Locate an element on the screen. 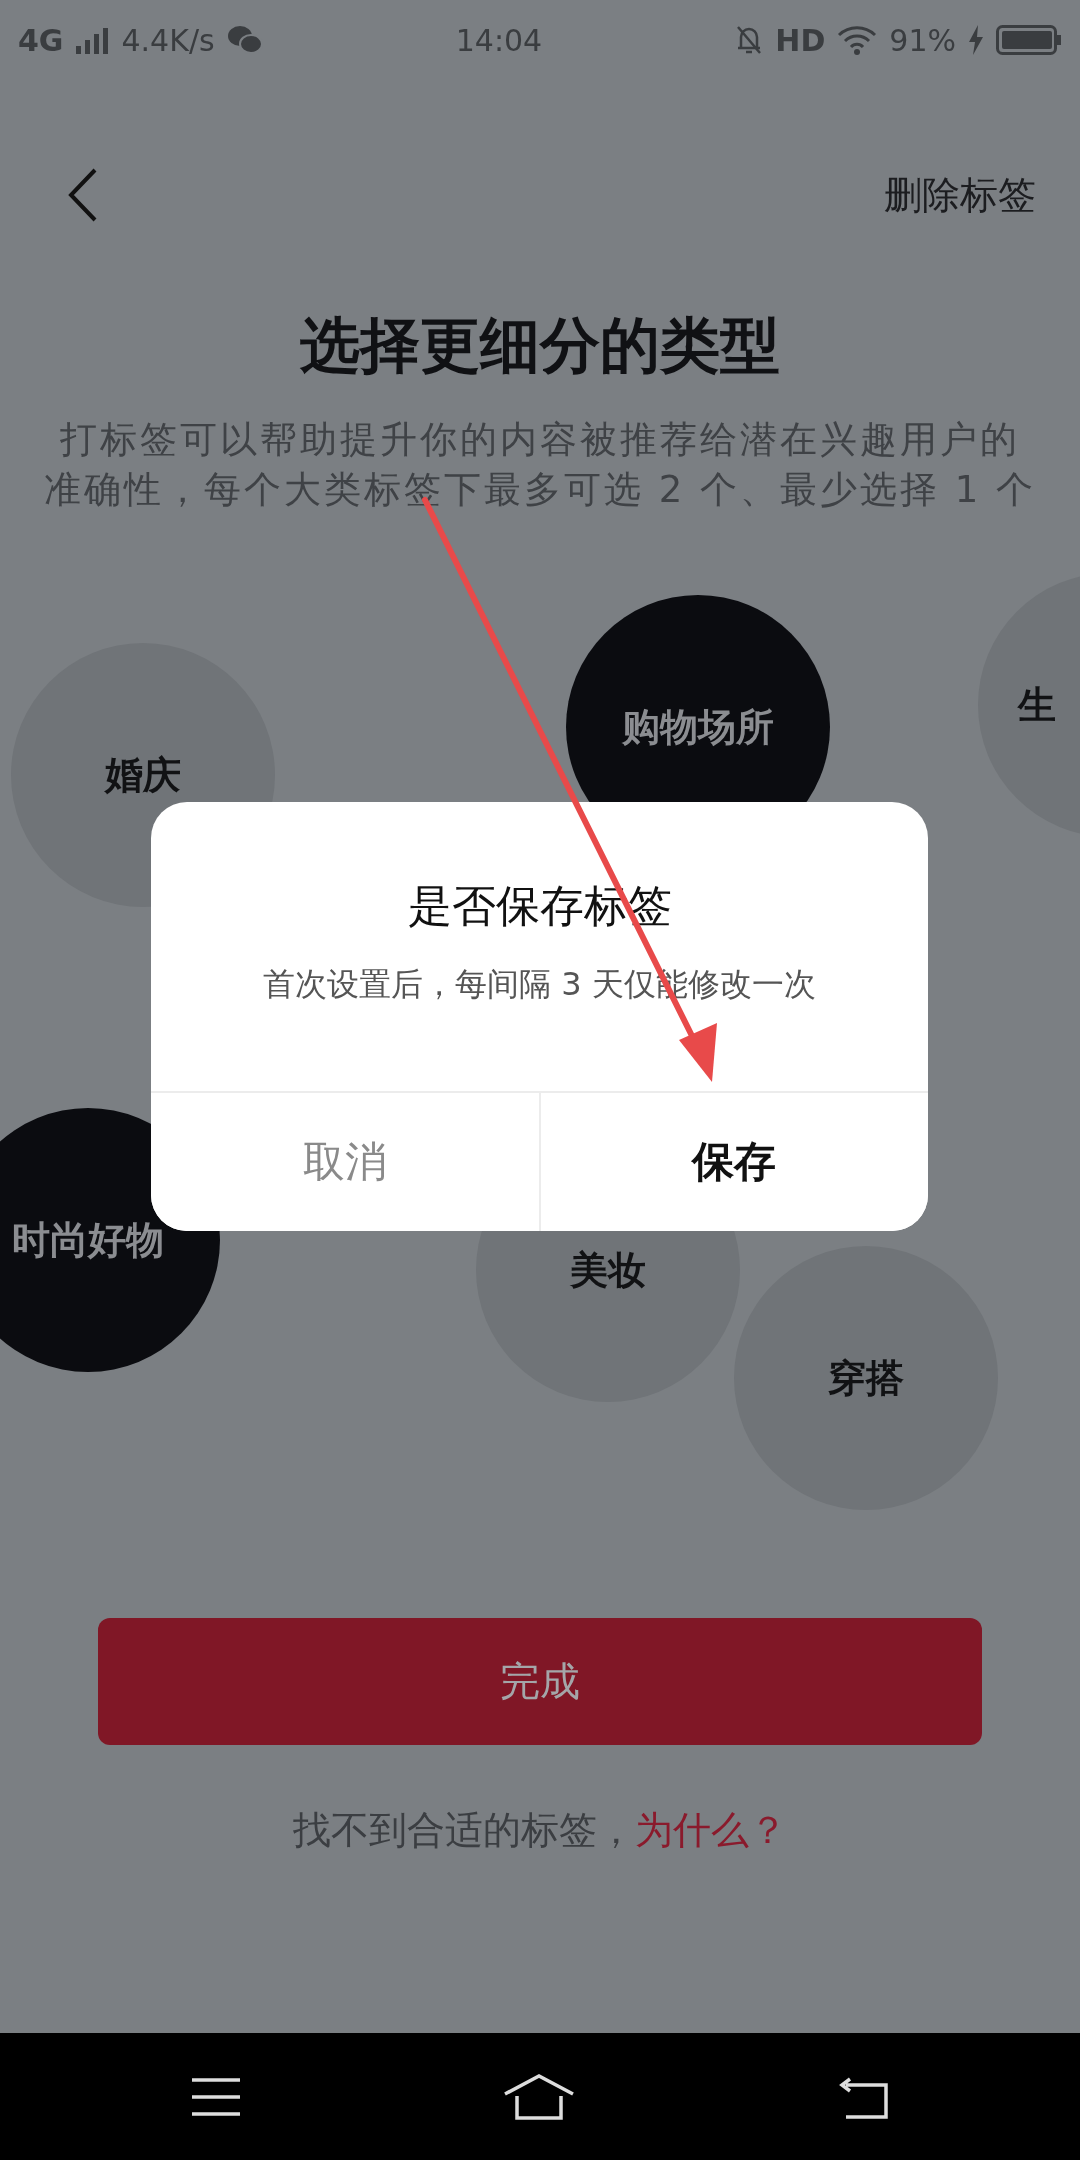 This screenshot has height=2160, width=1080. hd-indicator: HD is located at coordinates (800, 40).